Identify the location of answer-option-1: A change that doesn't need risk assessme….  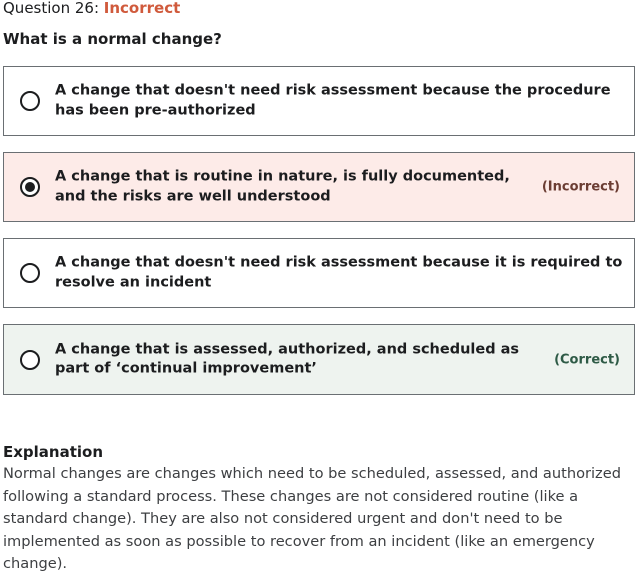
(319, 101).